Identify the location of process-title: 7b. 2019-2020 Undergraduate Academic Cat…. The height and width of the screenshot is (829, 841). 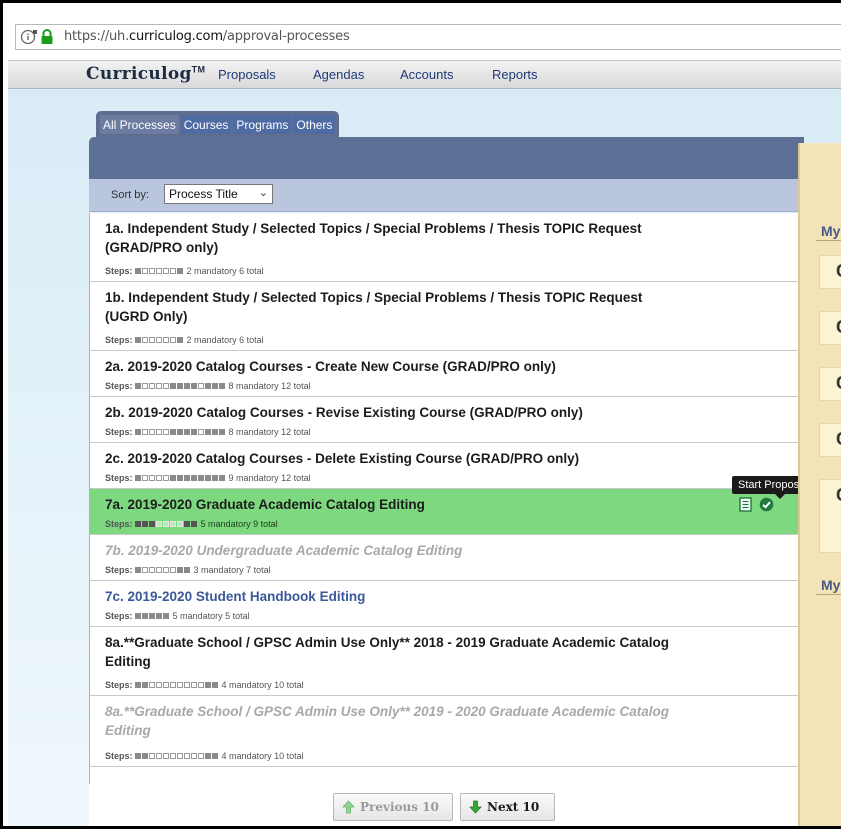
(395, 550).